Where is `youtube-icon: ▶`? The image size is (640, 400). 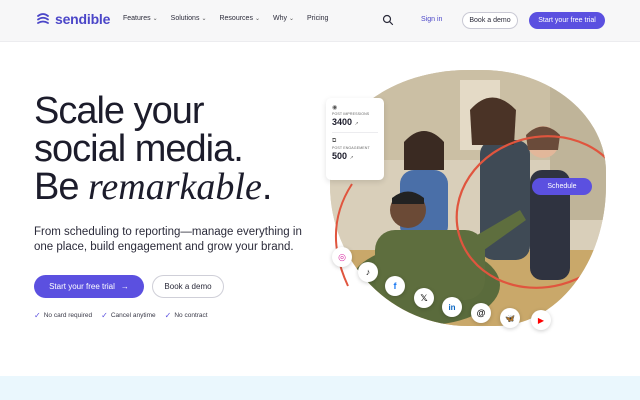 youtube-icon: ▶ is located at coordinates (541, 320).